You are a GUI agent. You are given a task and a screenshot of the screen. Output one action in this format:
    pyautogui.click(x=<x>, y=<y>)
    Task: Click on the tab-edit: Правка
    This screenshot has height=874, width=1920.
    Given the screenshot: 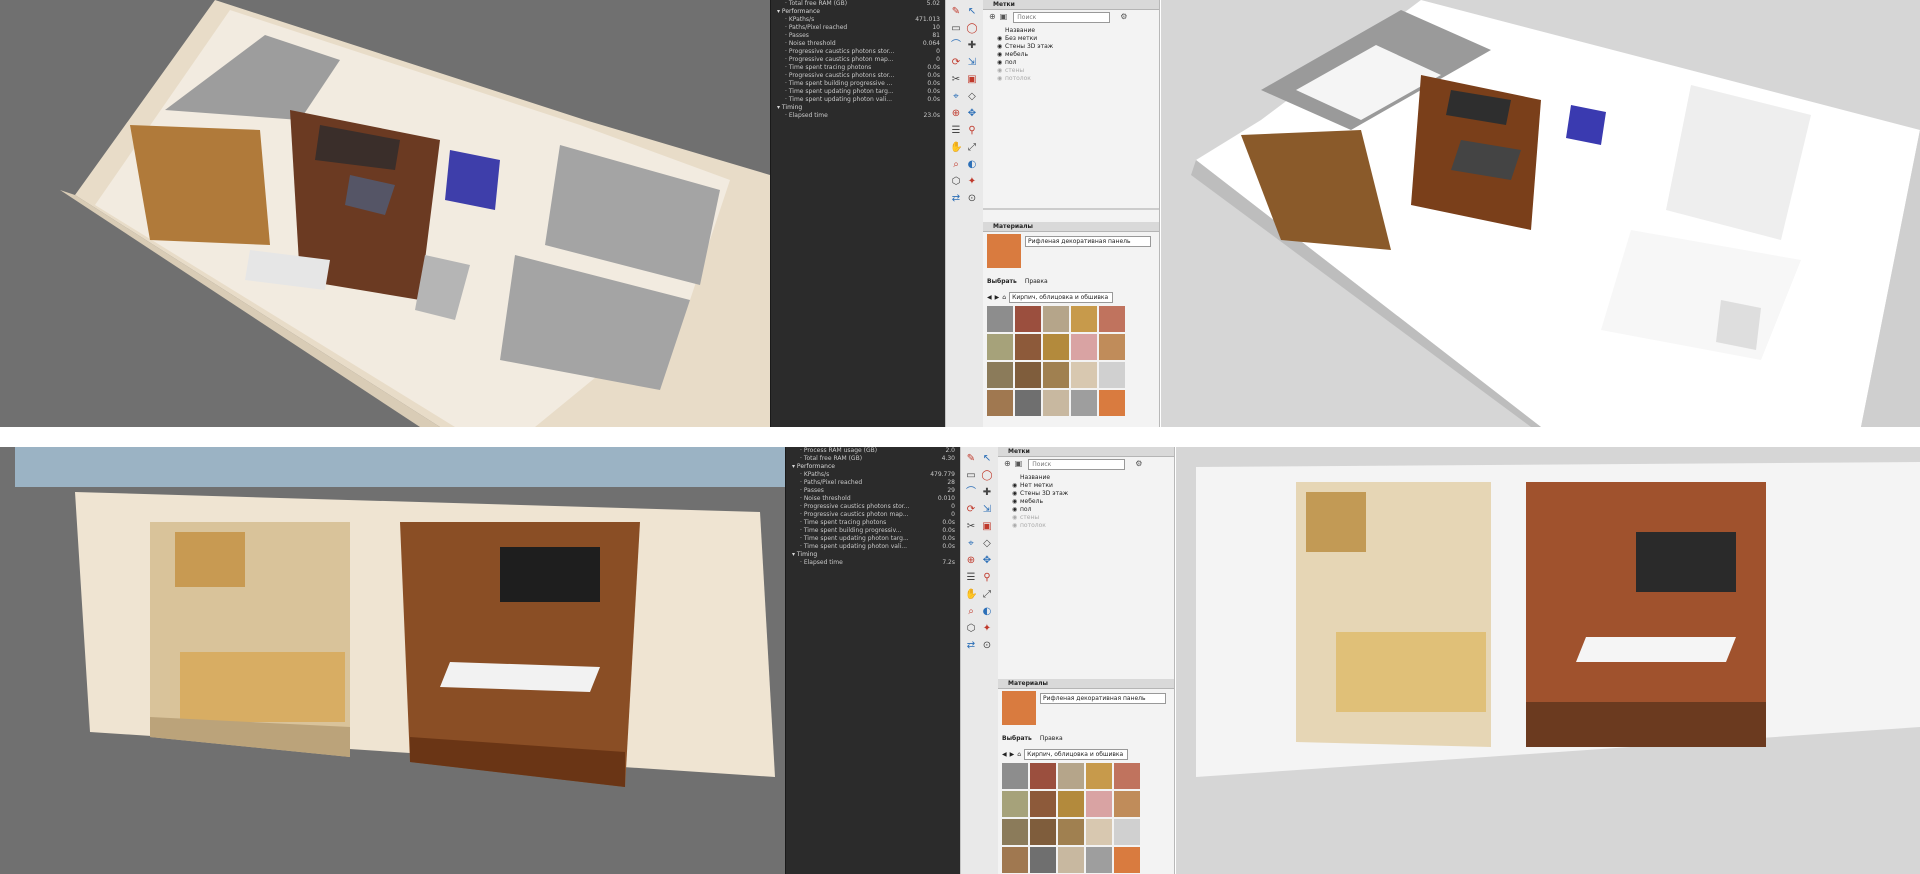 What is the action you would take?
    pyautogui.click(x=1051, y=738)
    